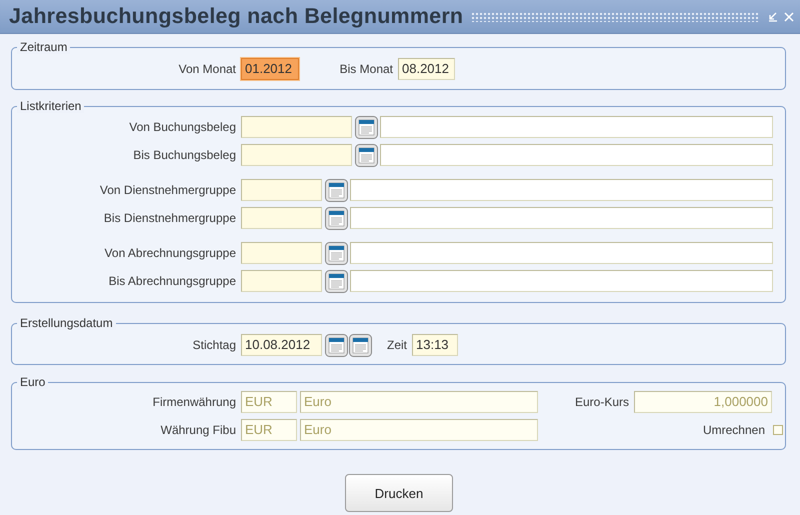  I want to click on field-label: Stichtag, so click(214, 345).